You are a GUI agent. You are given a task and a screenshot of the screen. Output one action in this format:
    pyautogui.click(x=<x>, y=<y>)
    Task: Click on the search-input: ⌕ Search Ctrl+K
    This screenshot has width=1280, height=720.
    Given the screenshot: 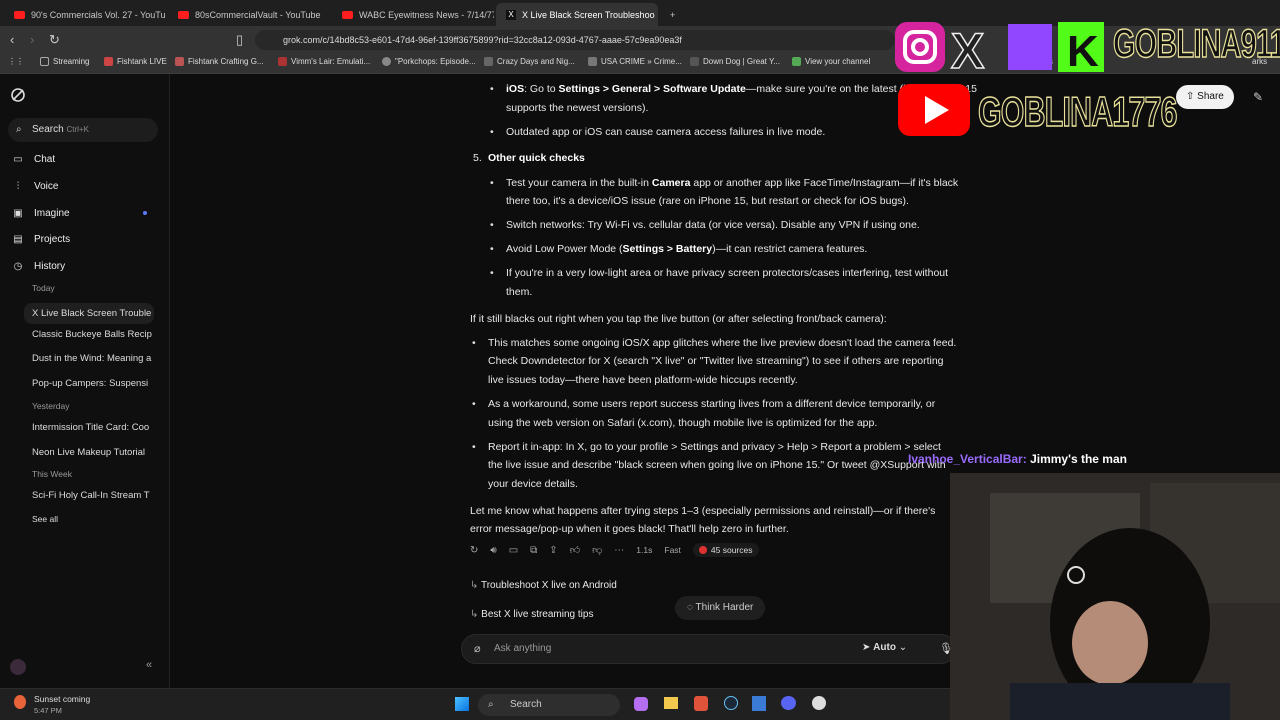 What is the action you would take?
    pyautogui.click(x=83, y=130)
    